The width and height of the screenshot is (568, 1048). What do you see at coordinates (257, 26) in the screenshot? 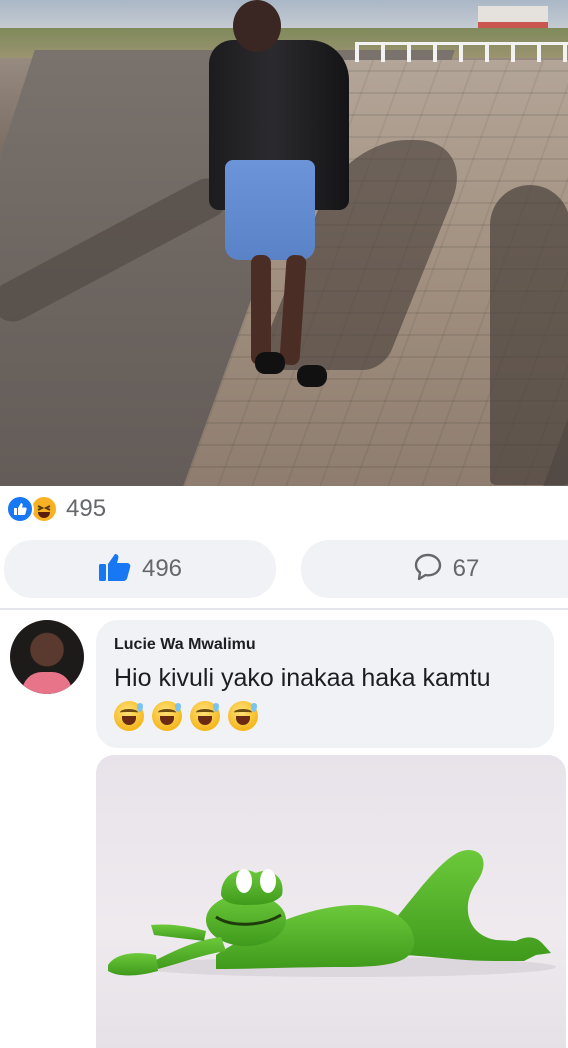
I see `person-head` at bounding box center [257, 26].